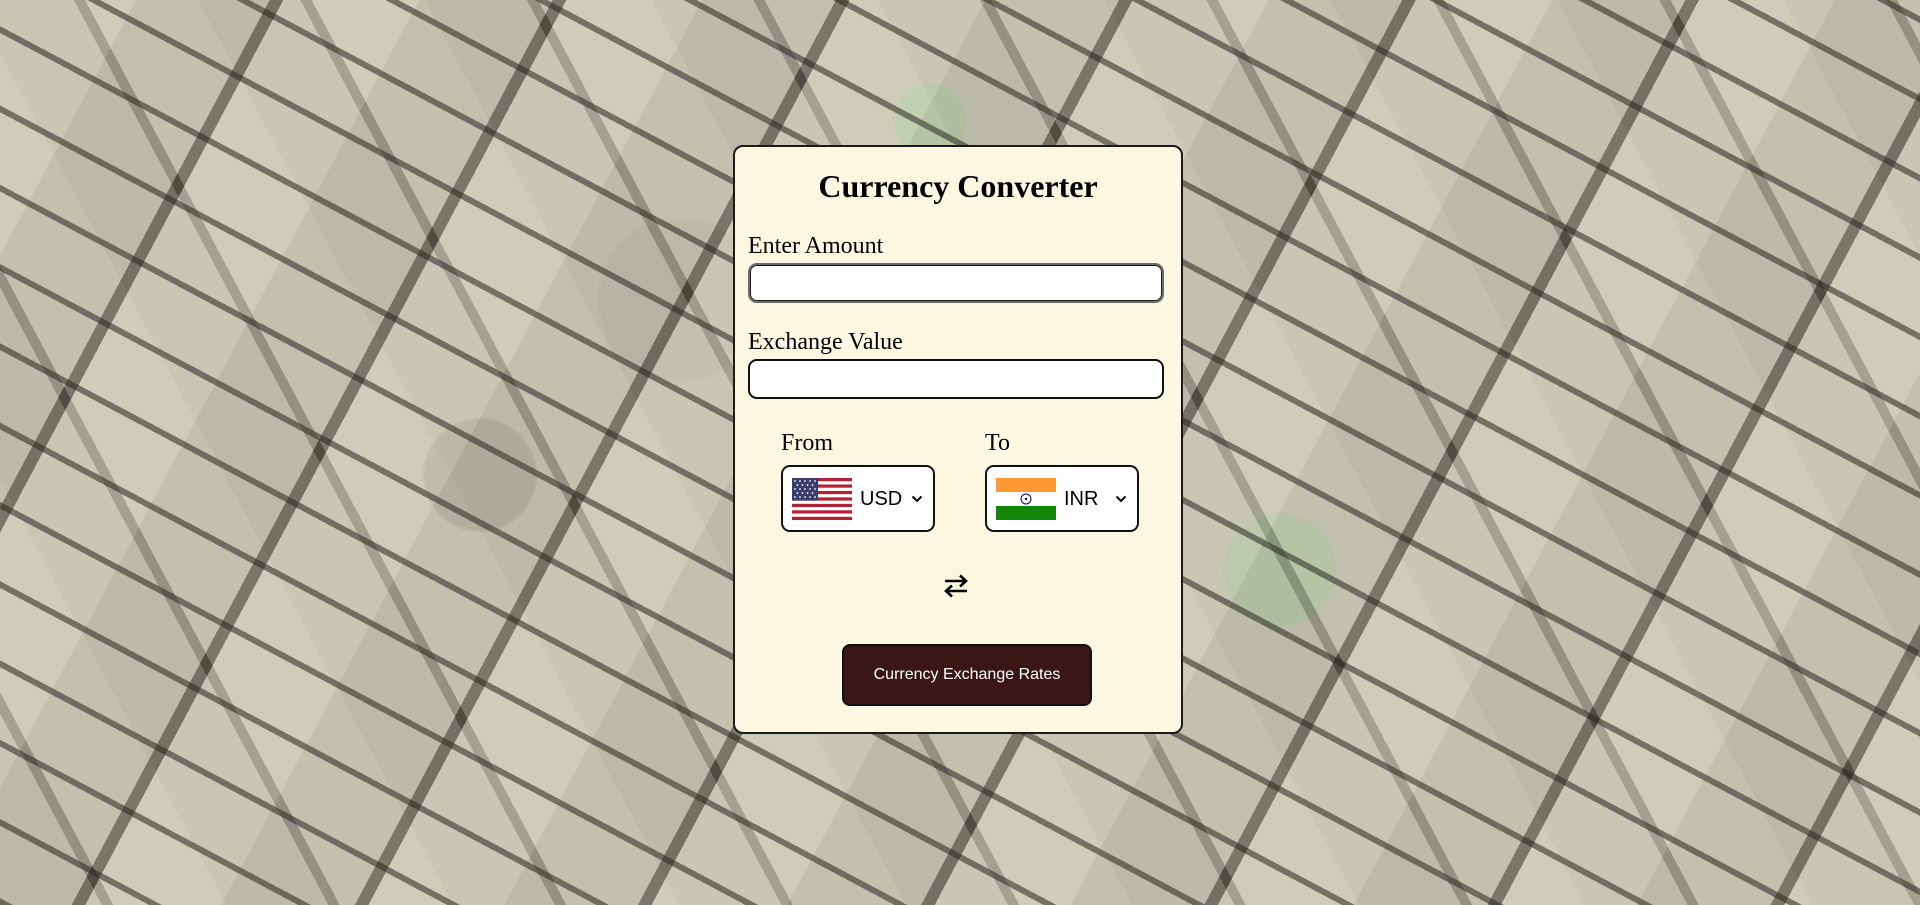 The height and width of the screenshot is (905, 1920). What do you see at coordinates (825, 342) in the screenshot?
I see `exchange-value-label: Exchange Value` at bounding box center [825, 342].